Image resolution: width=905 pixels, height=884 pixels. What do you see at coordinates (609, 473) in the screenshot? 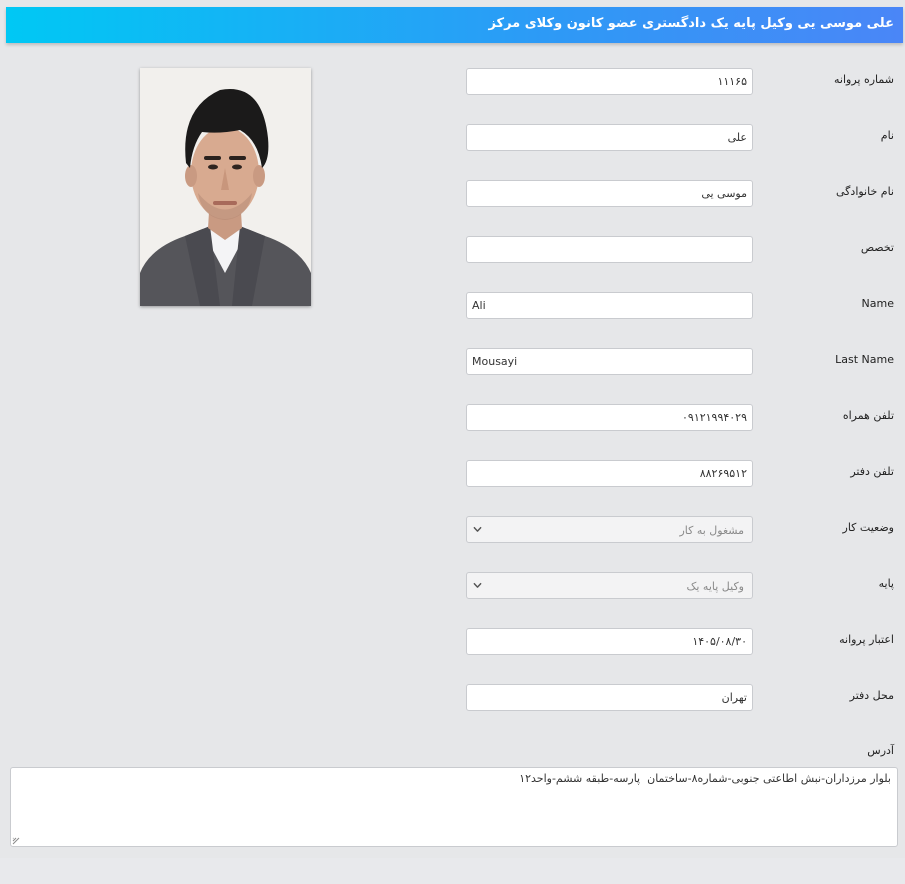
I see `office-phone-field` at bounding box center [609, 473].